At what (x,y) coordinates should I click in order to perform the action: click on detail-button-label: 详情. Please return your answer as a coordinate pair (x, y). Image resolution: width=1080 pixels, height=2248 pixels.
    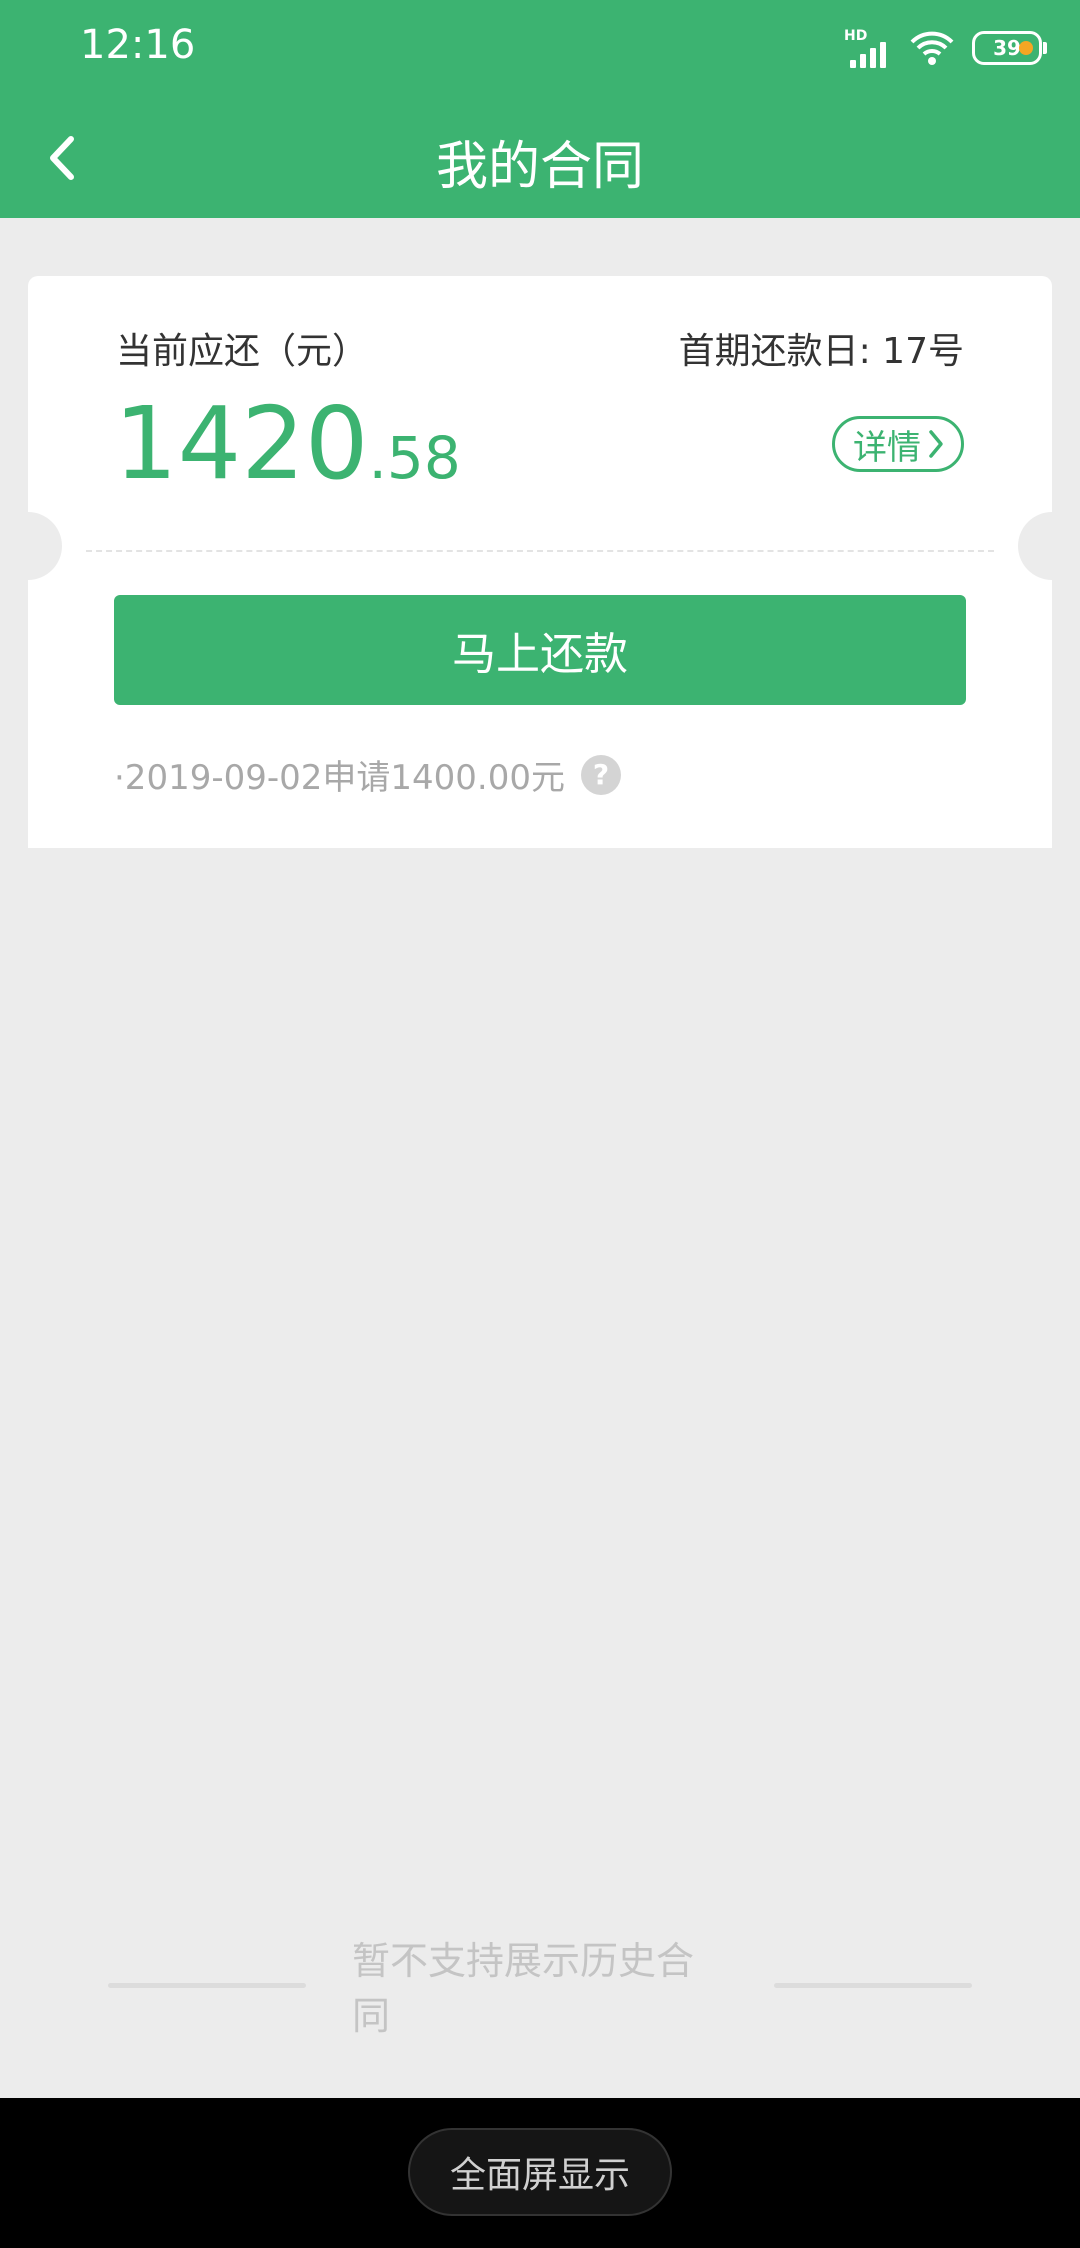
    Looking at the image, I should click on (887, 447).